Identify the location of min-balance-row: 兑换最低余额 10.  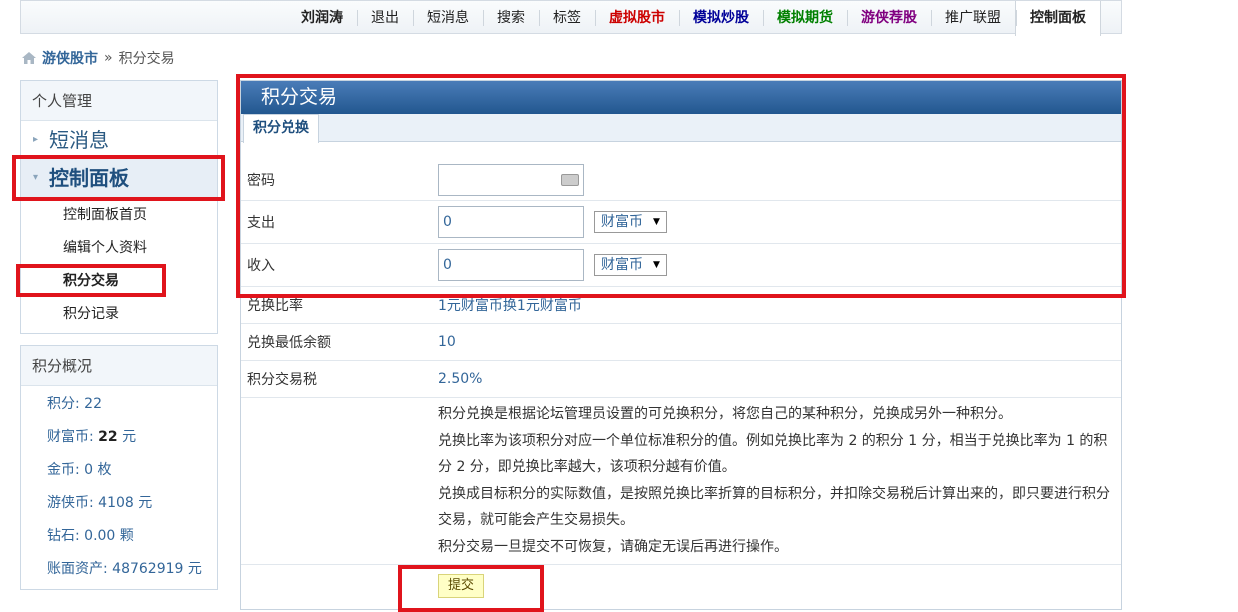
(681, 342).